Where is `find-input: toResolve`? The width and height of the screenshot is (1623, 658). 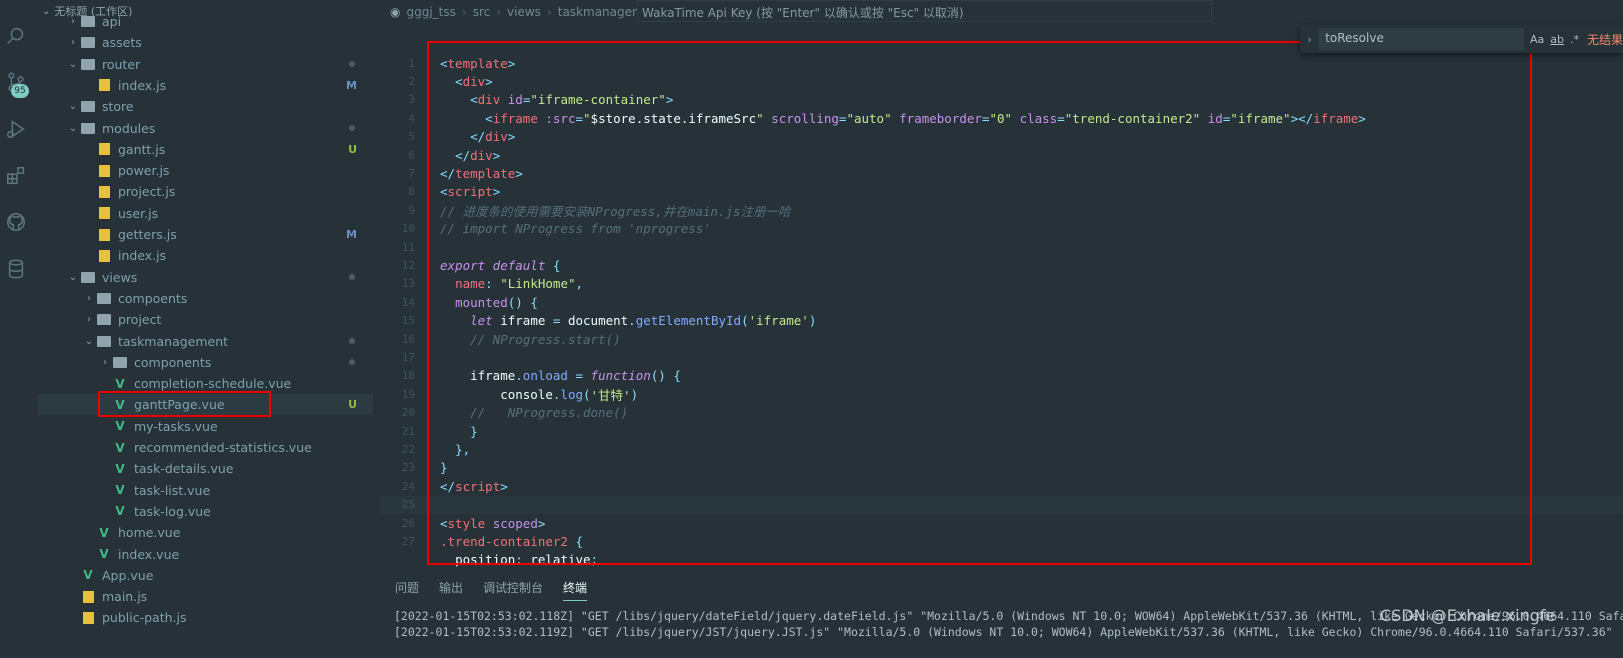
find-input: toResolve is located at coordinates (1421, 39).